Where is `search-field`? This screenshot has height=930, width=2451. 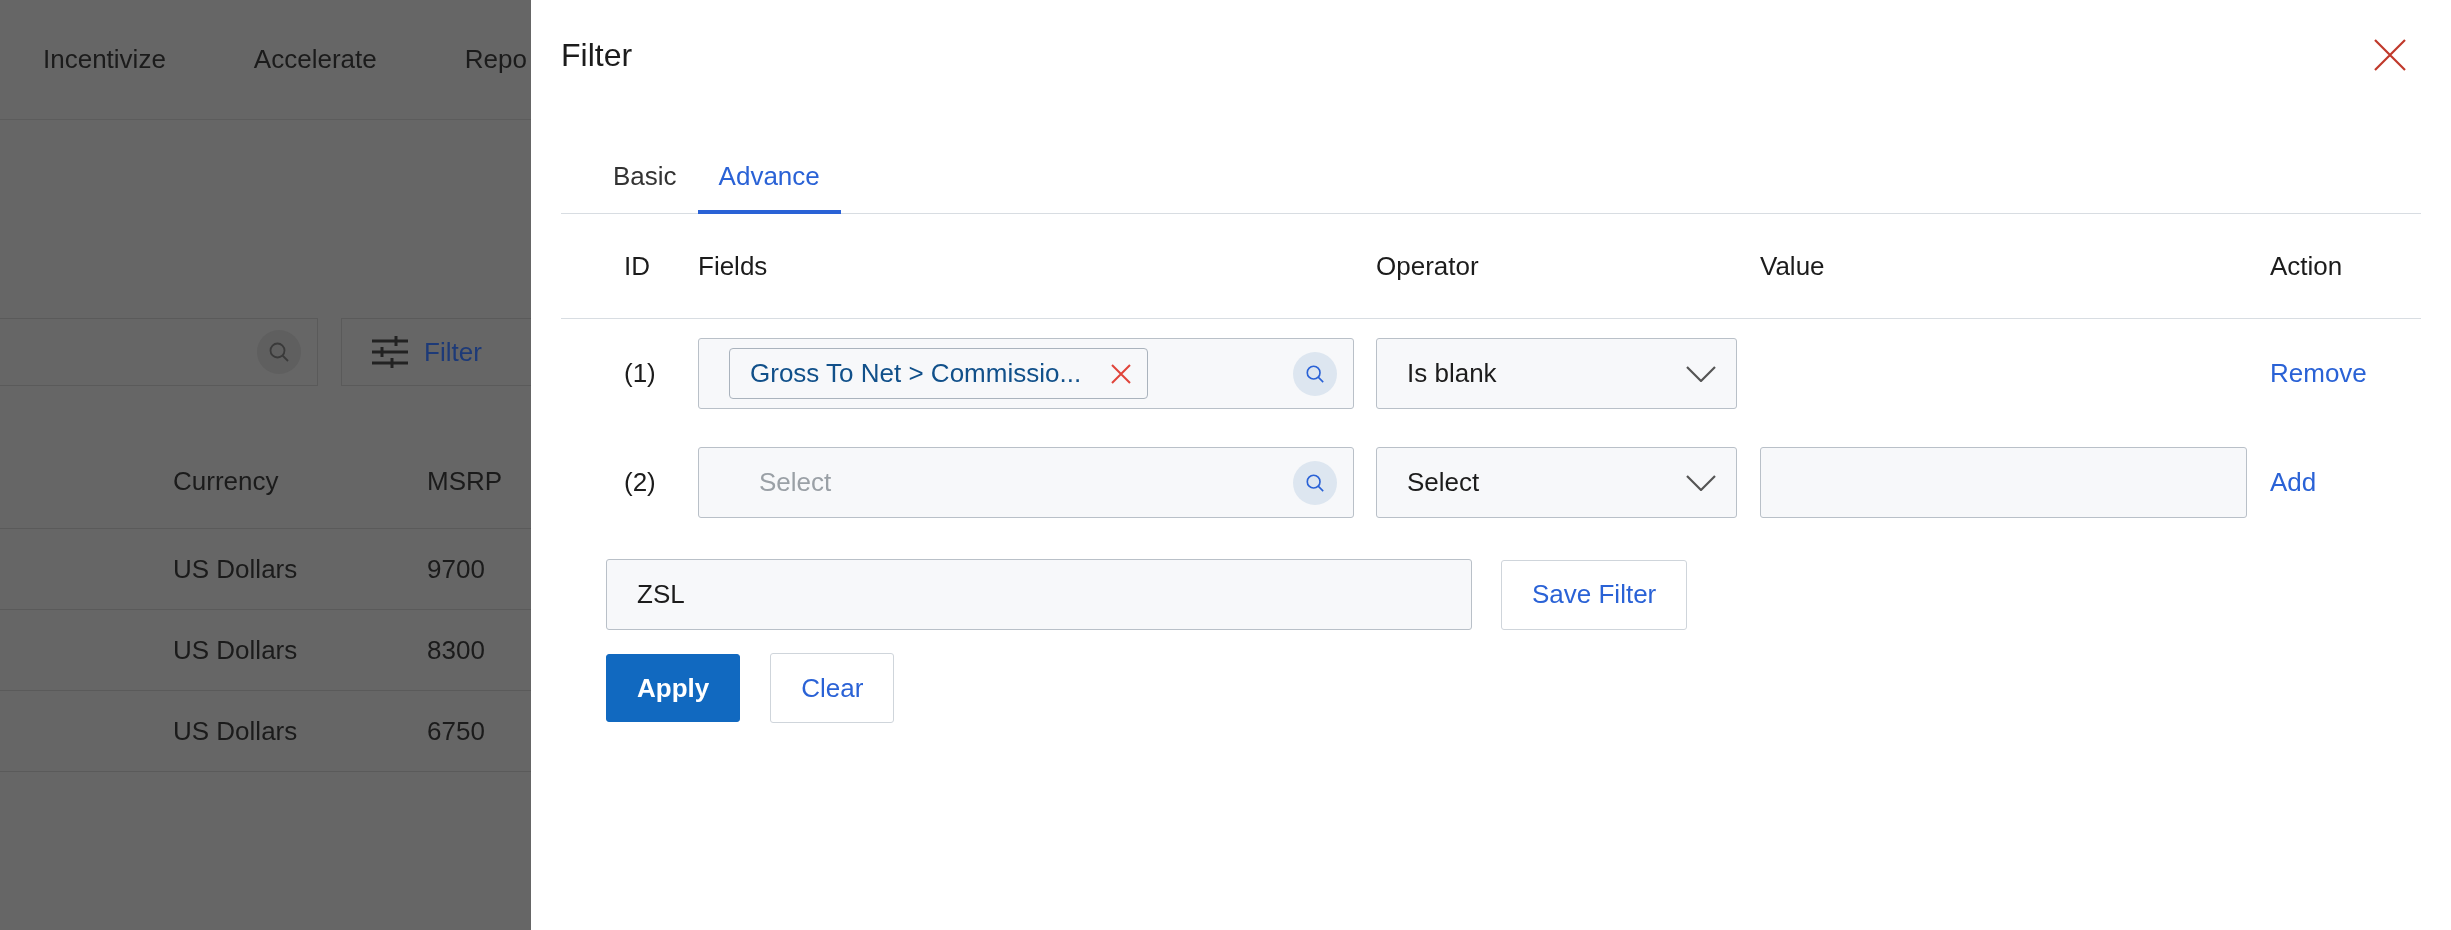 search-field is located at coordinates (159, 352).